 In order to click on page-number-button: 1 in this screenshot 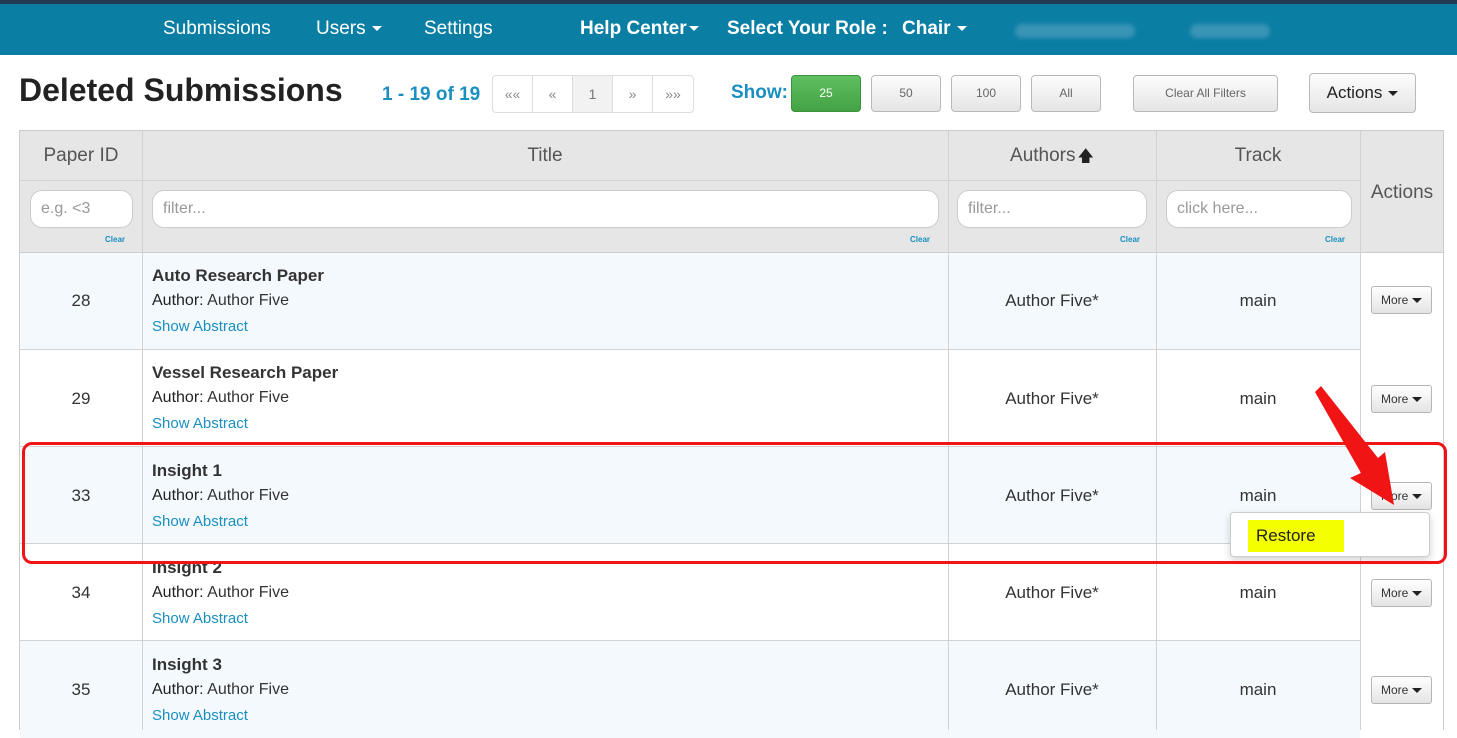, I will do `click(593, 94)`.